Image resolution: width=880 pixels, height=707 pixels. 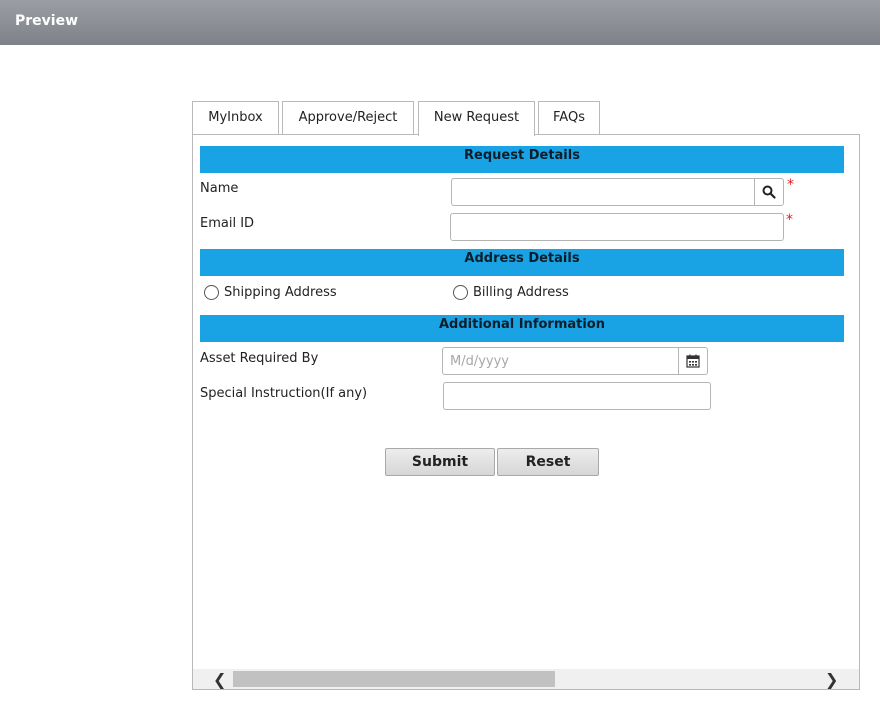 I want to click on date-picker-button, so click(x=693, y=361).